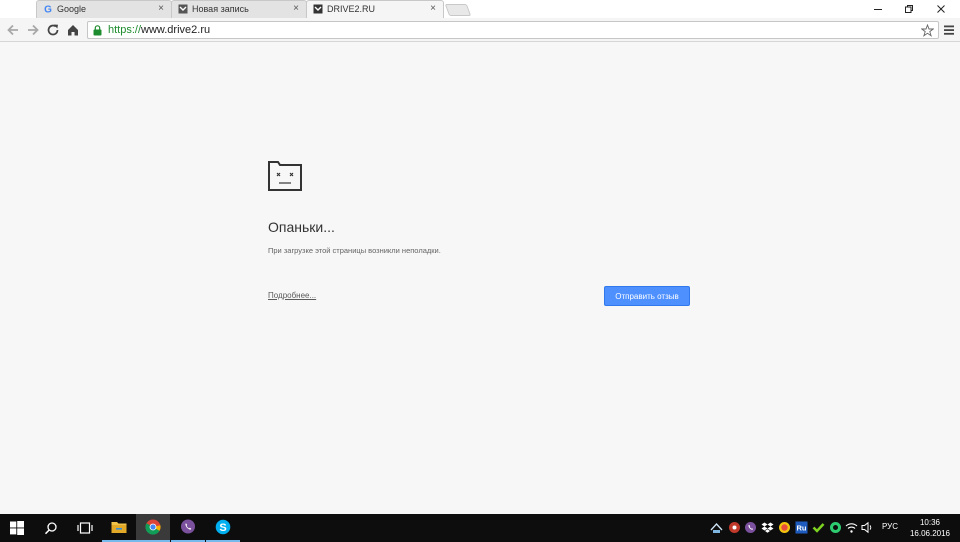 The height and width of the screenshot is (542, 960). I want to click on browser-toolbar: https:// www.drive2.ru, so click(480, 30).